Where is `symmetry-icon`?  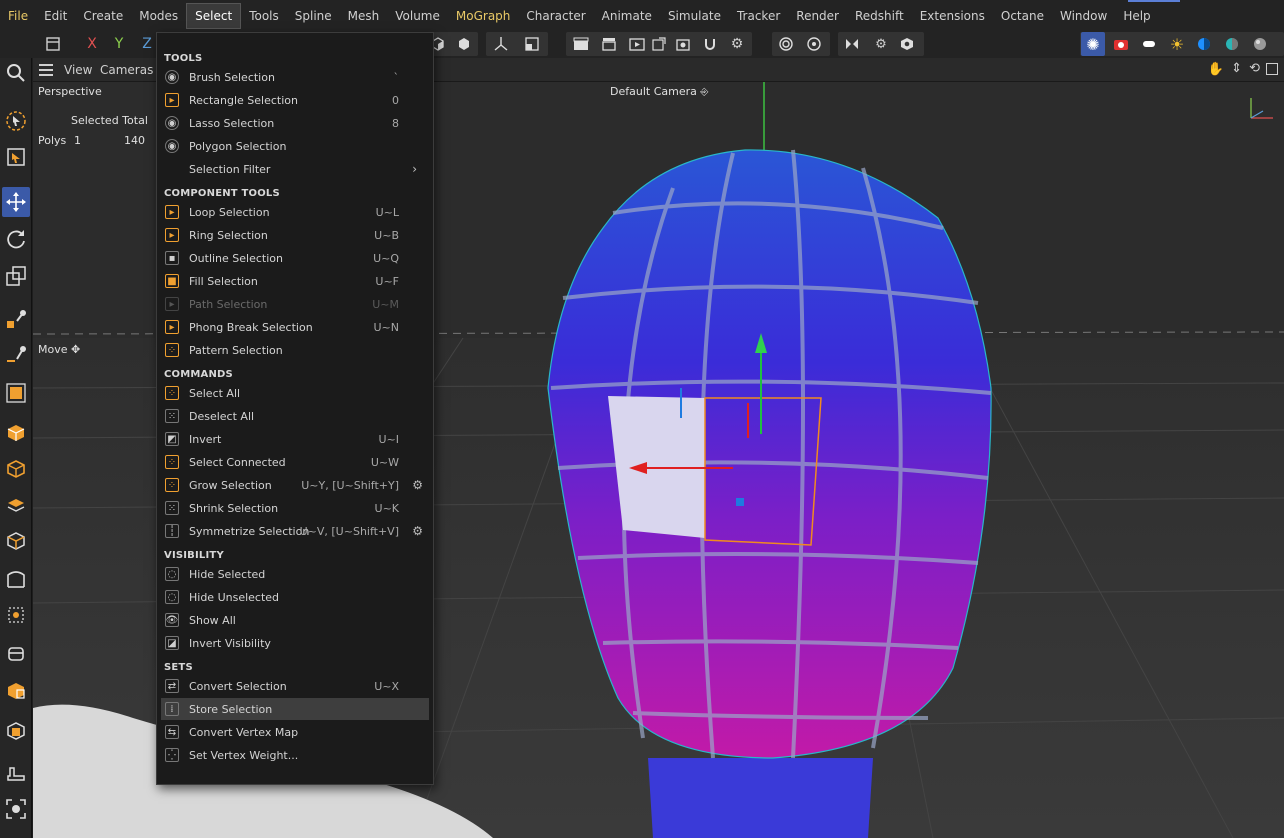
symmetry-icon is located at coordinates (852, 44).